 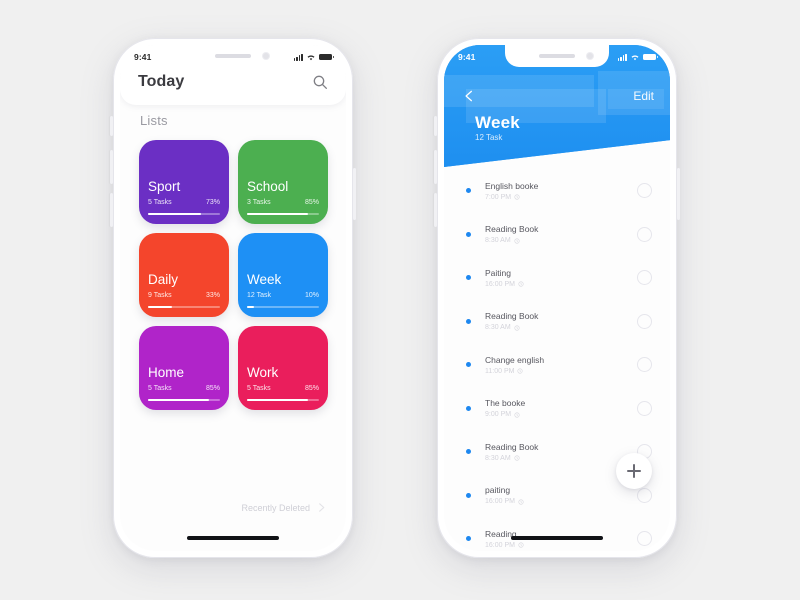 I want to click on page-title: Week, so click(x=497, y=122).